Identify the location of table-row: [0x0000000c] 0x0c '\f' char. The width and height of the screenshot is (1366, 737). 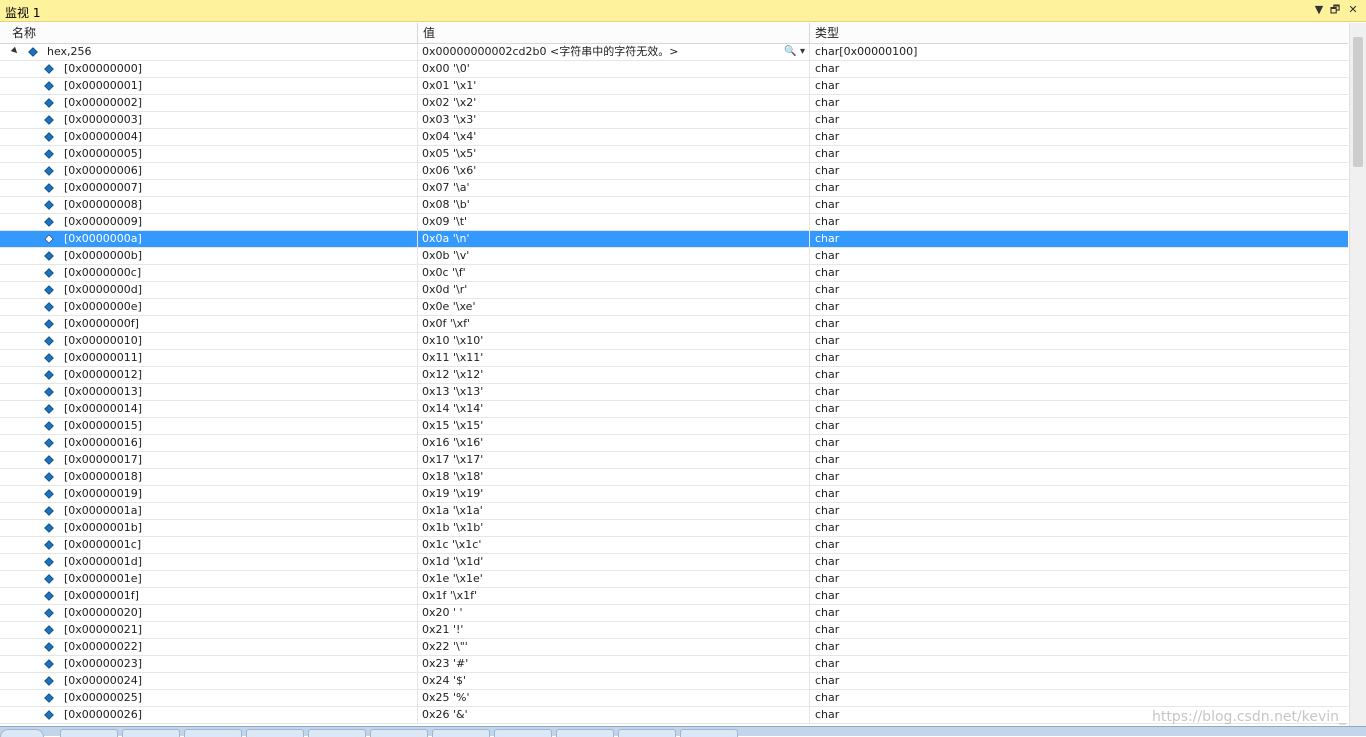
(674, 273).